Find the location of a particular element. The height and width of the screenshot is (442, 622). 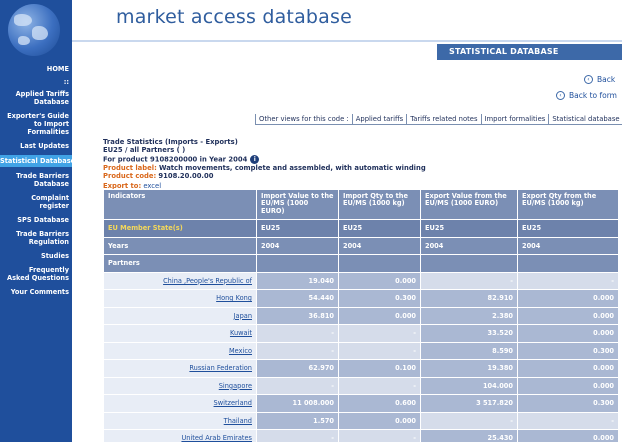

value-cell: 104.000 is located at coordinates (469, 385).